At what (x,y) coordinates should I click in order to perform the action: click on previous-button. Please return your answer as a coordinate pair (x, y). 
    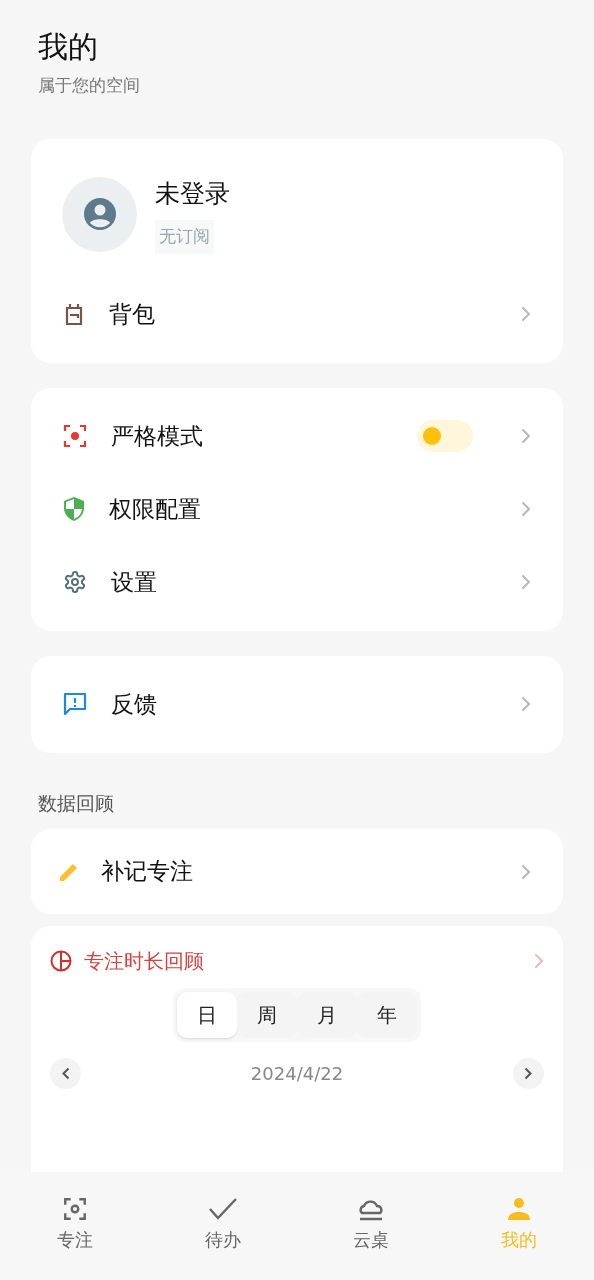
    Looking at the image, I should click on (65, 1073).